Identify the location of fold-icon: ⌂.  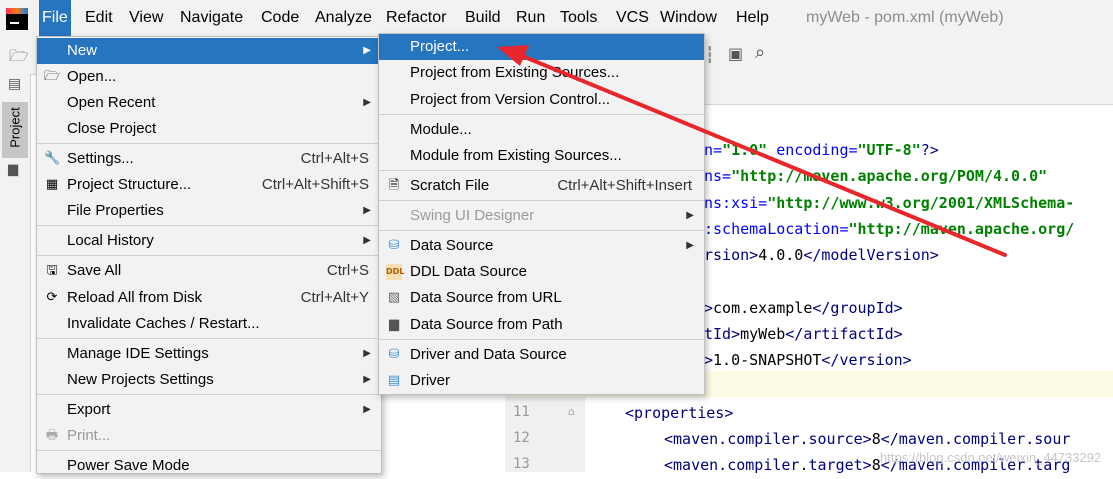
(571, 411).